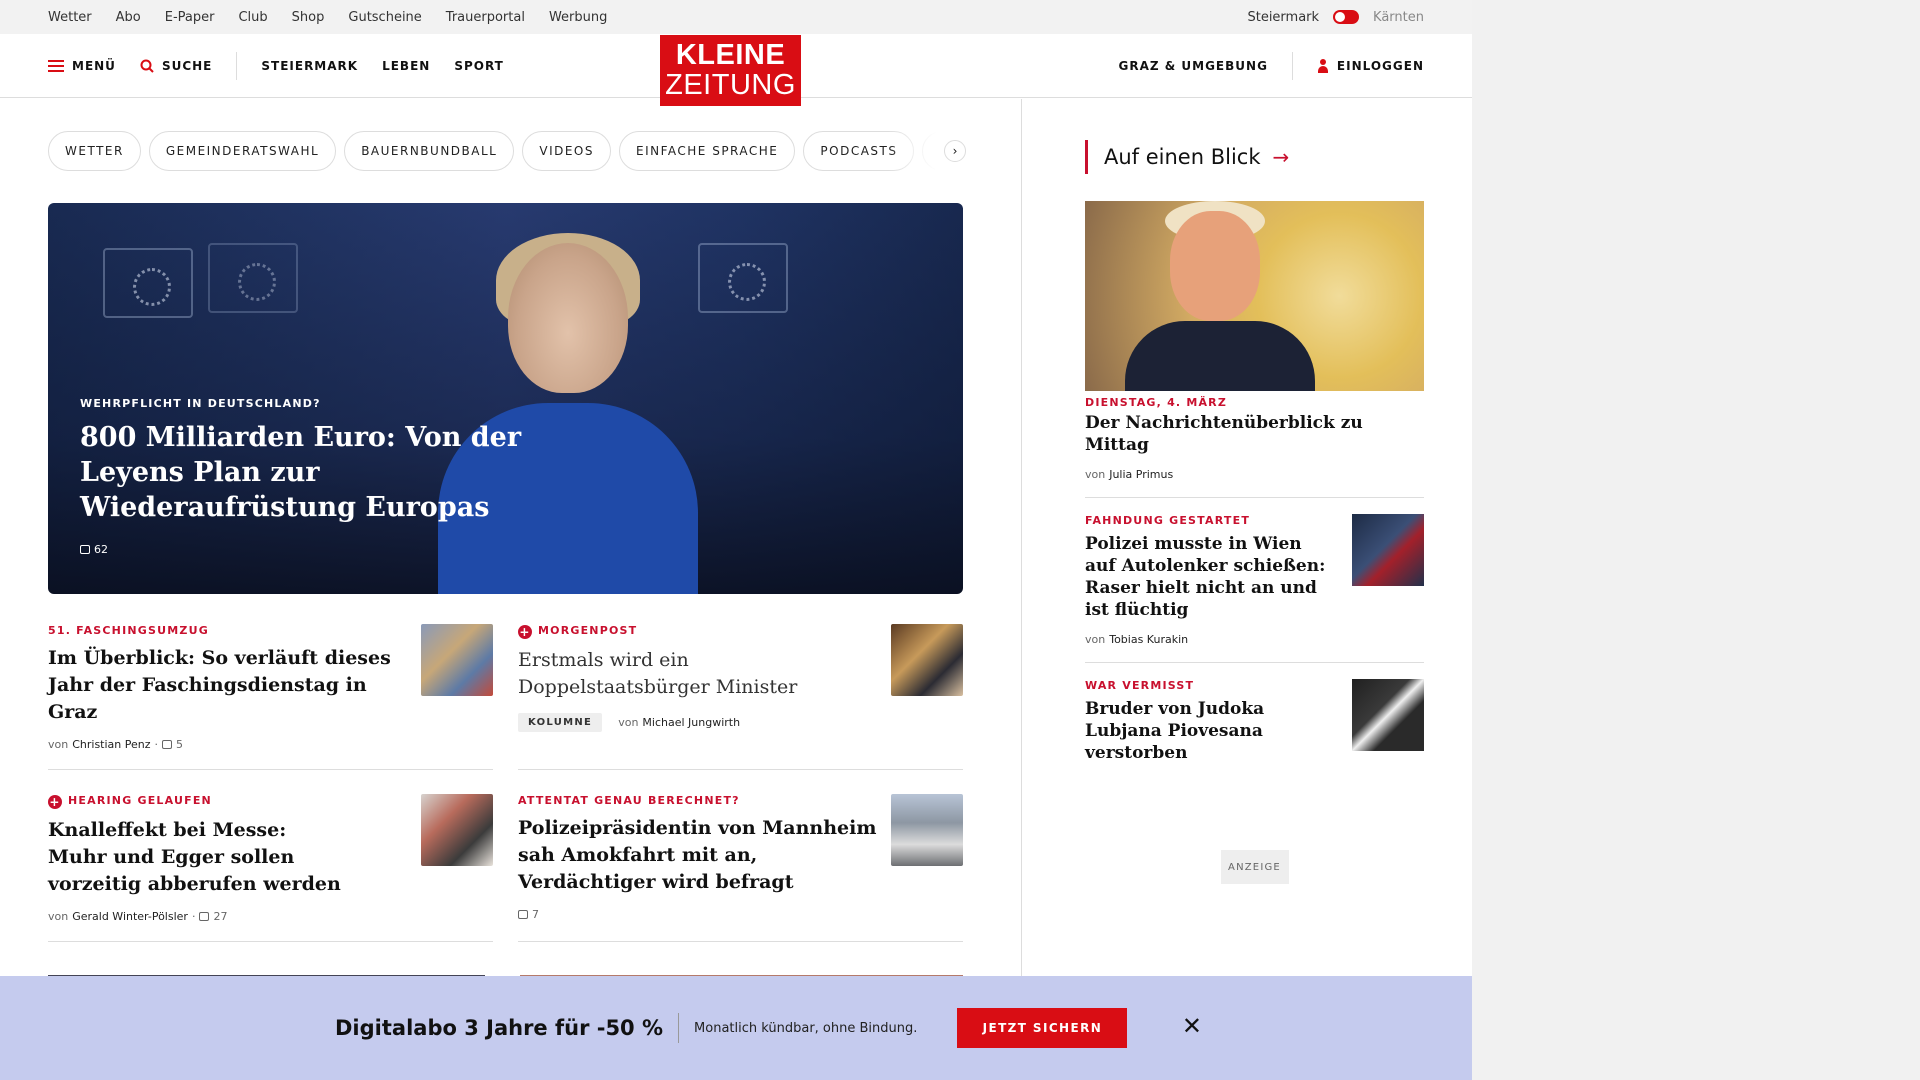 The width and height of the screenshot is (1920, 1080). Describe the element at coordinates (566, 151) in the screenshot. I see `pill-videos: VIDEOS` at that location.